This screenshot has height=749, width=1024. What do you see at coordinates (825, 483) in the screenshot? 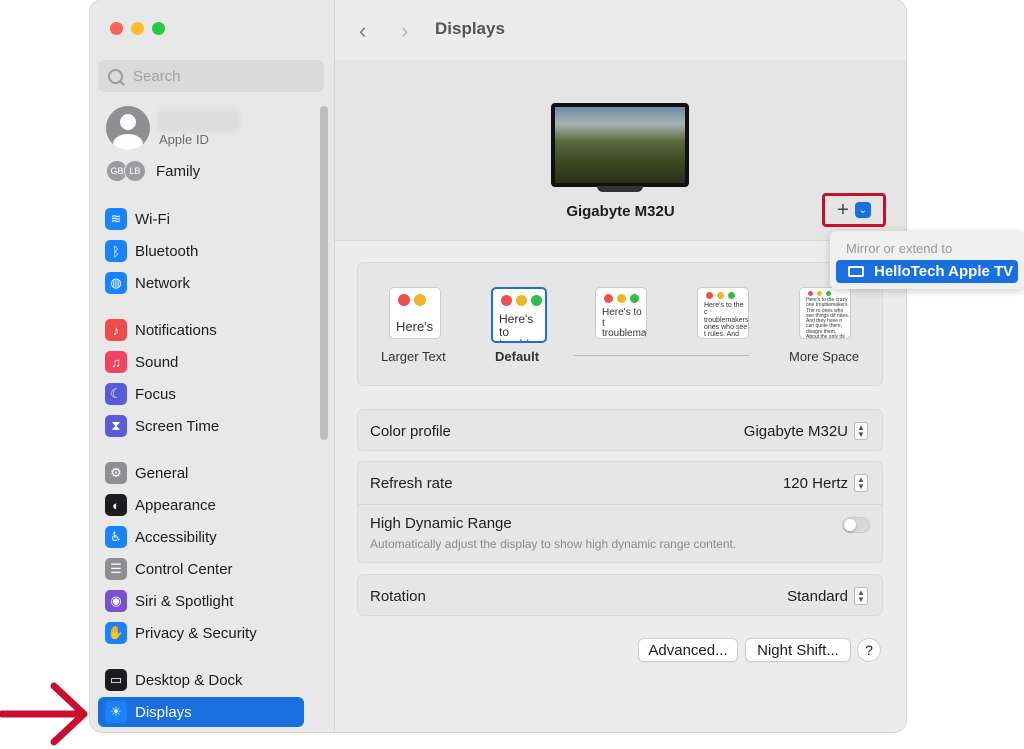
I see `refresh-rate-popup: 120 Hertz ▲ ▼` at bounding box center [825, 483].